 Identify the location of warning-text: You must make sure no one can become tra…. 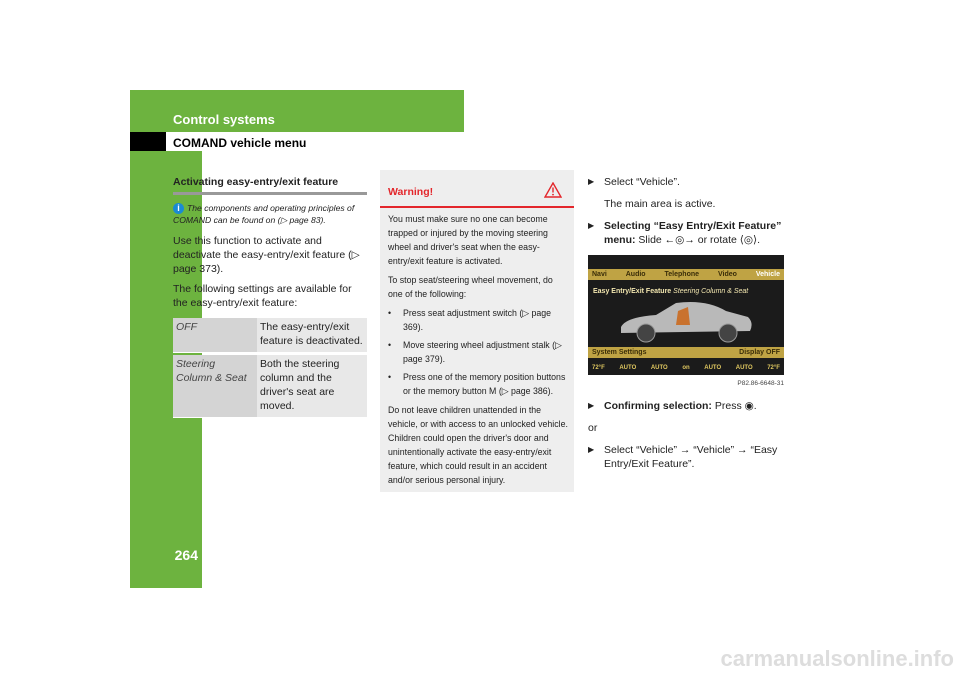
(468, 240).